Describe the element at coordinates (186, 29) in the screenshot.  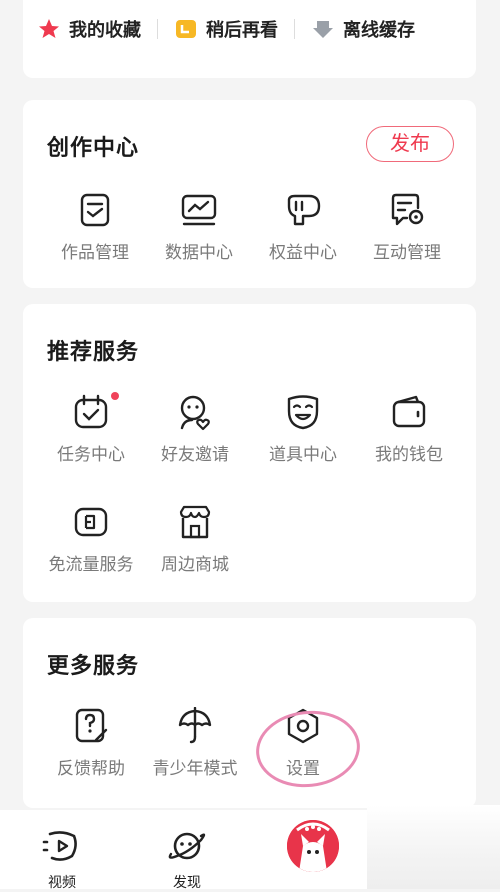
I see `later-icon` at that location.